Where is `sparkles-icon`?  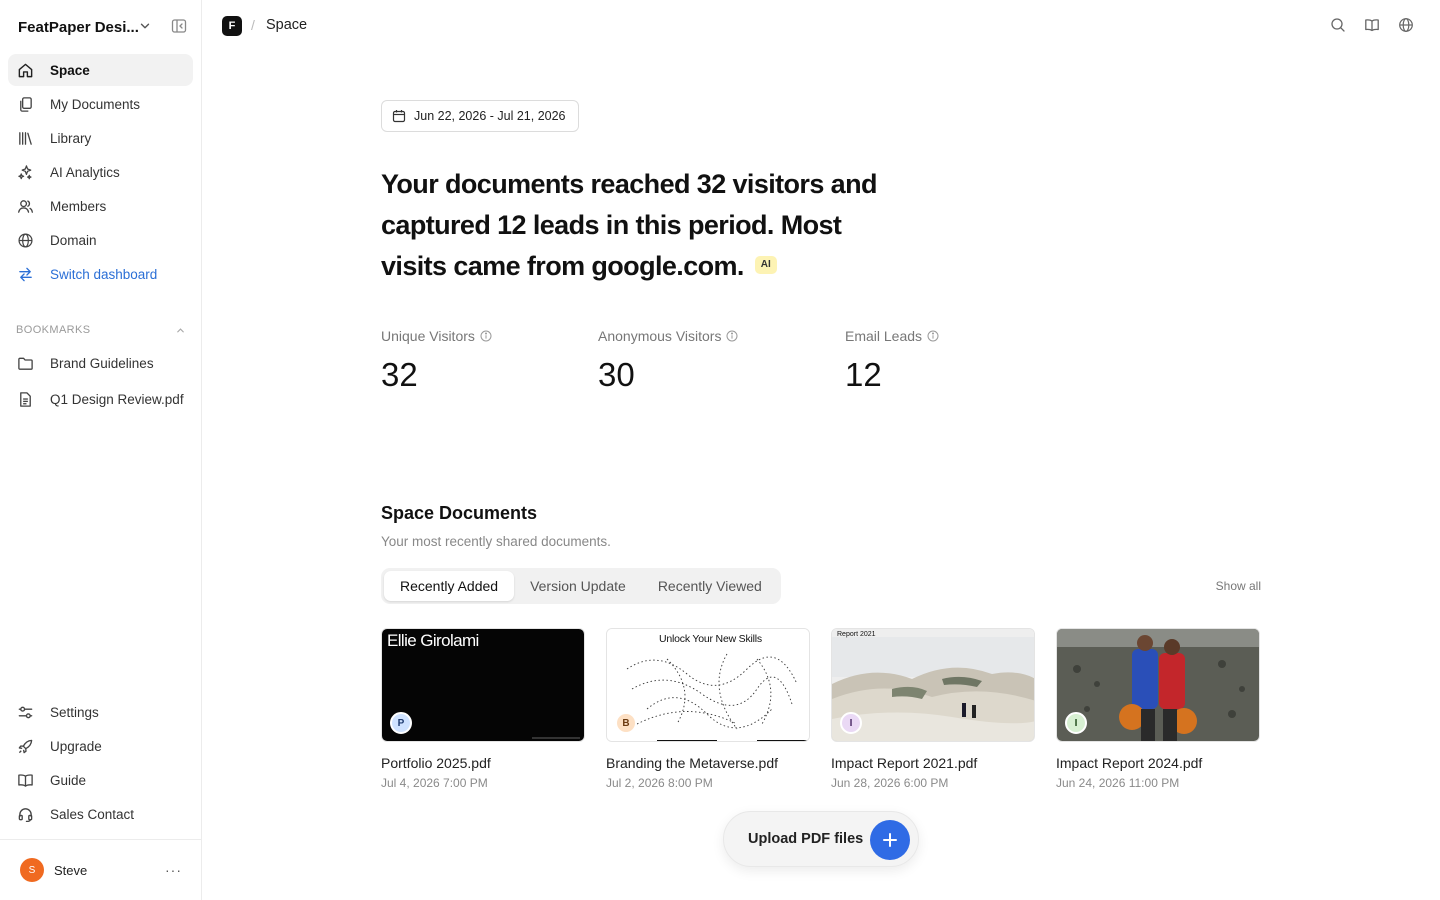
sparkles-icon is located at coordinates (25, 172).